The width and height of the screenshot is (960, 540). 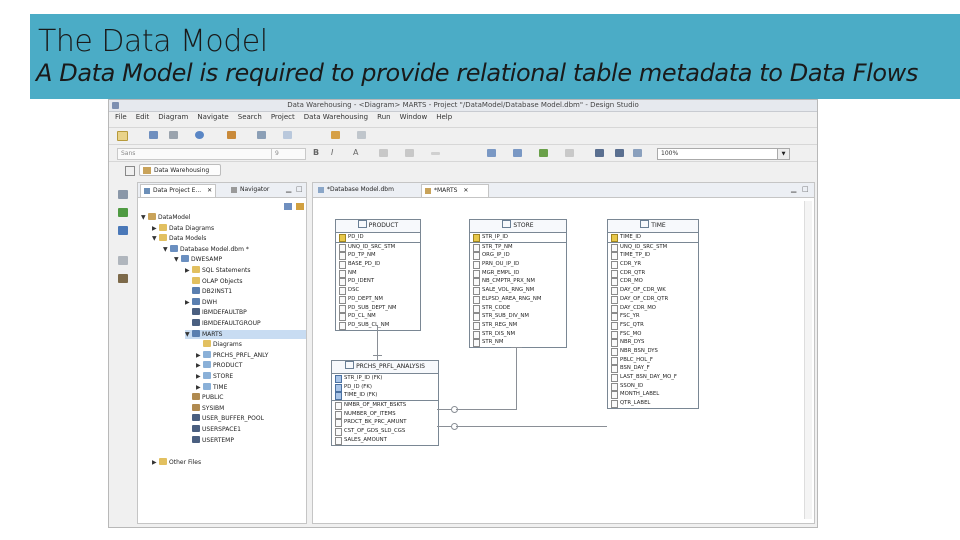 I want to click on key-column: TIME_ID (FK), so click(x=385, y=396).